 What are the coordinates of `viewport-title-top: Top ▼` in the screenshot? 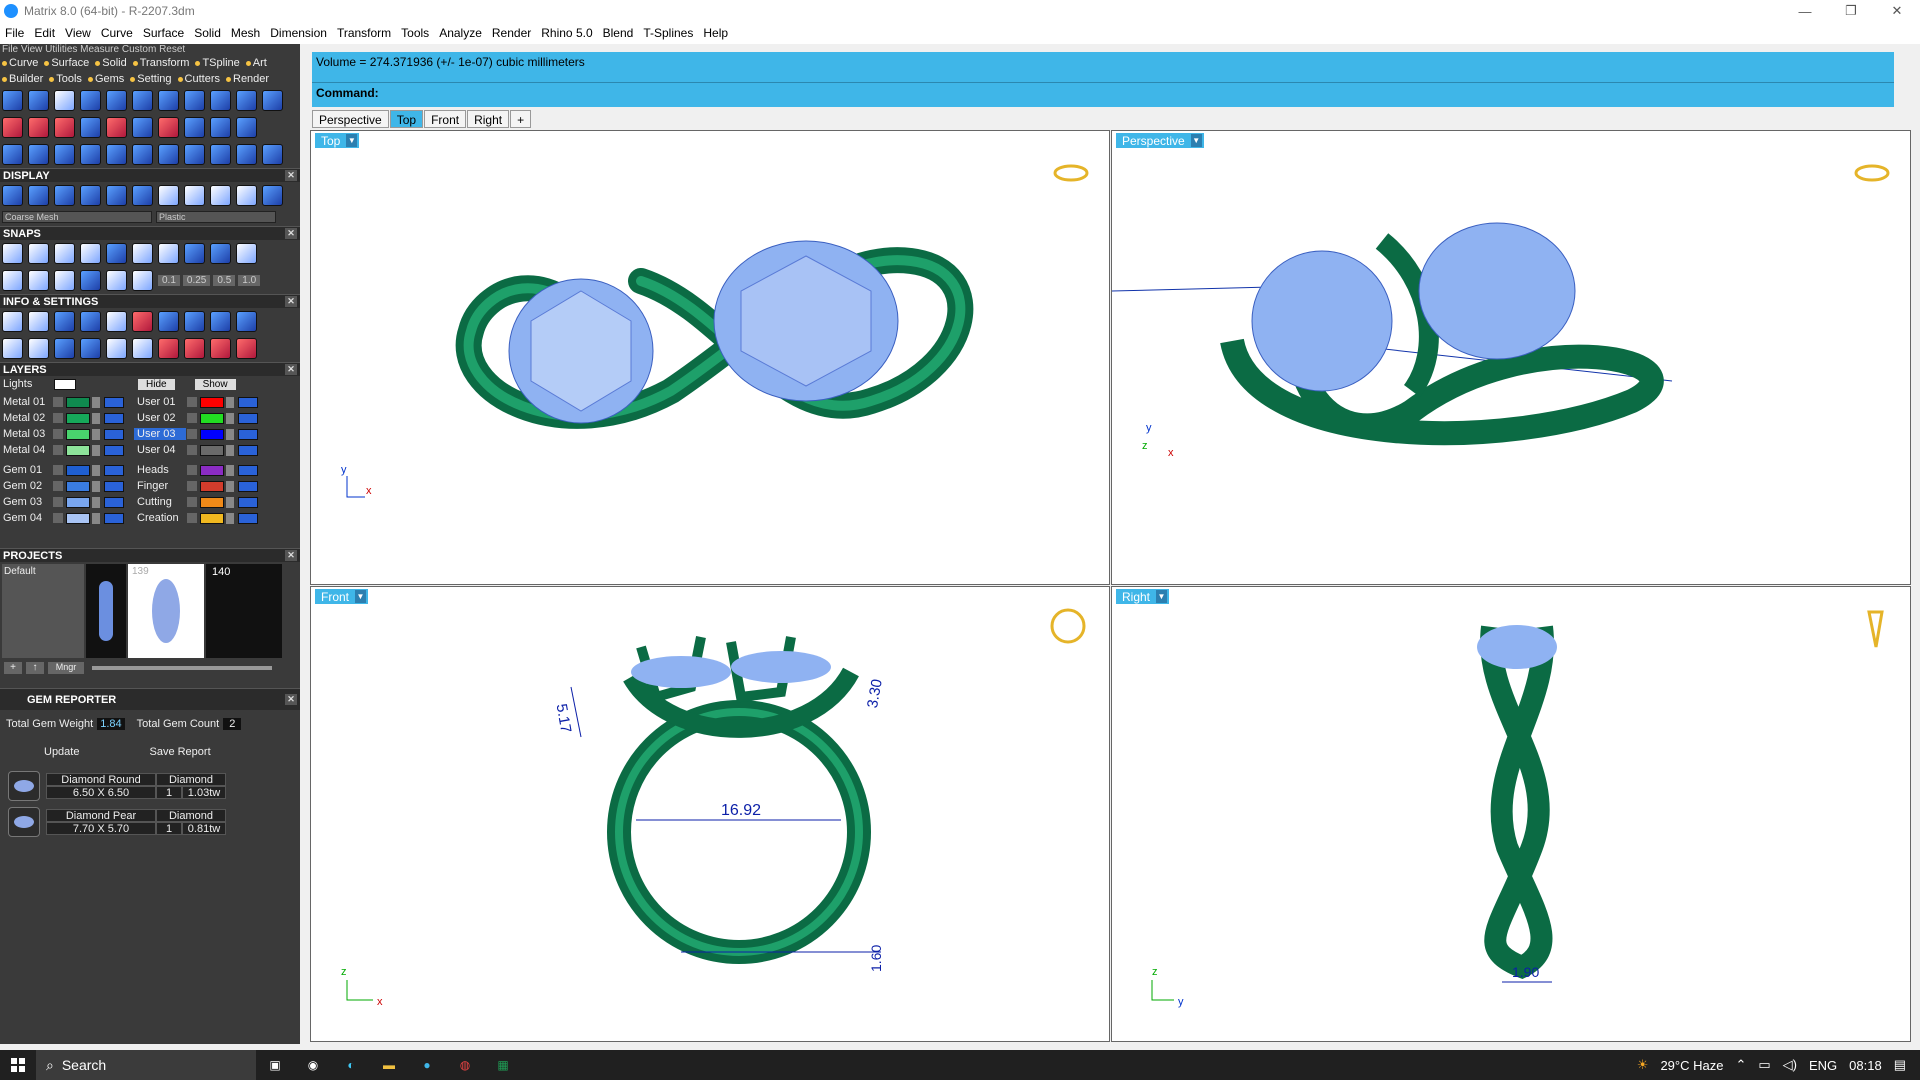 It's located at (337, 140).